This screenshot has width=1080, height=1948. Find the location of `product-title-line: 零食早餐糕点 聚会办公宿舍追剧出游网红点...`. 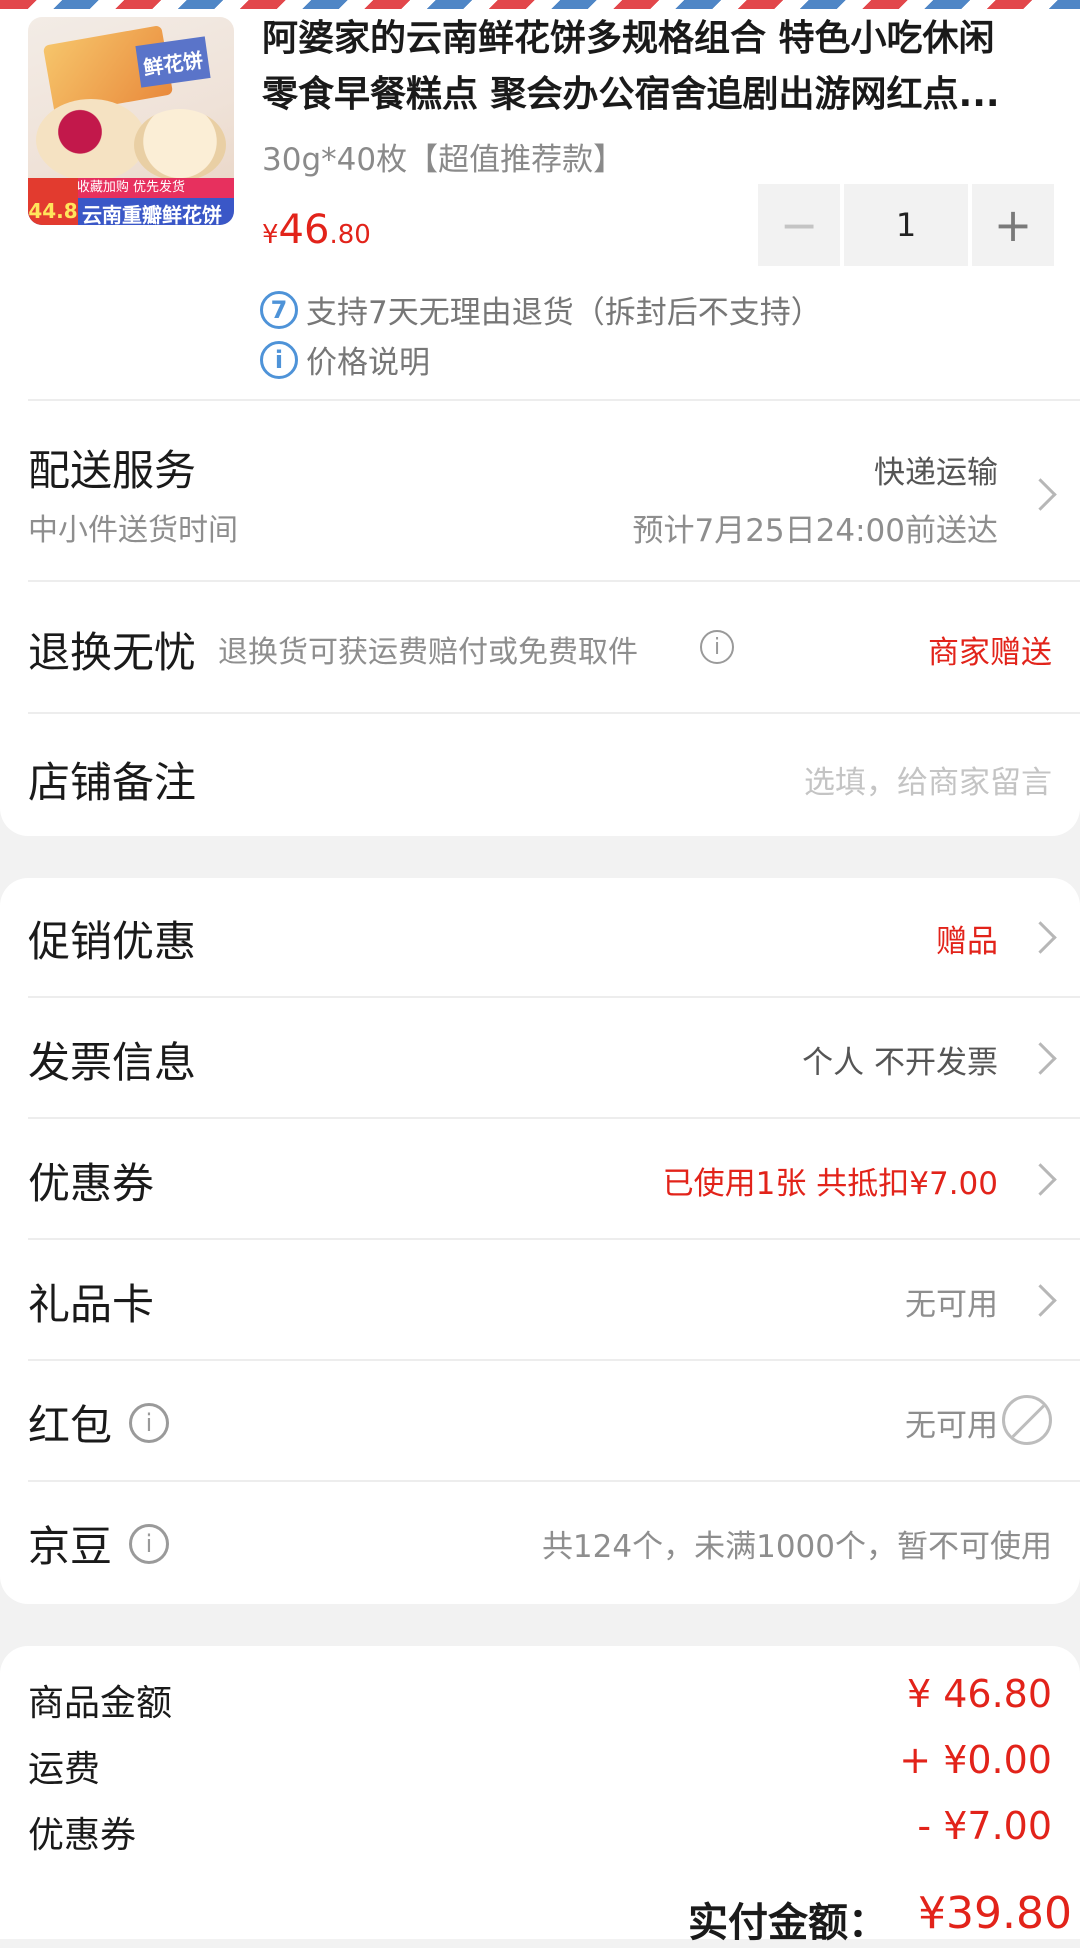

product-title-line: 零食早餐糕点 聚会办公宿舍追剧出游网红点... is located at coordinates (631, 94).